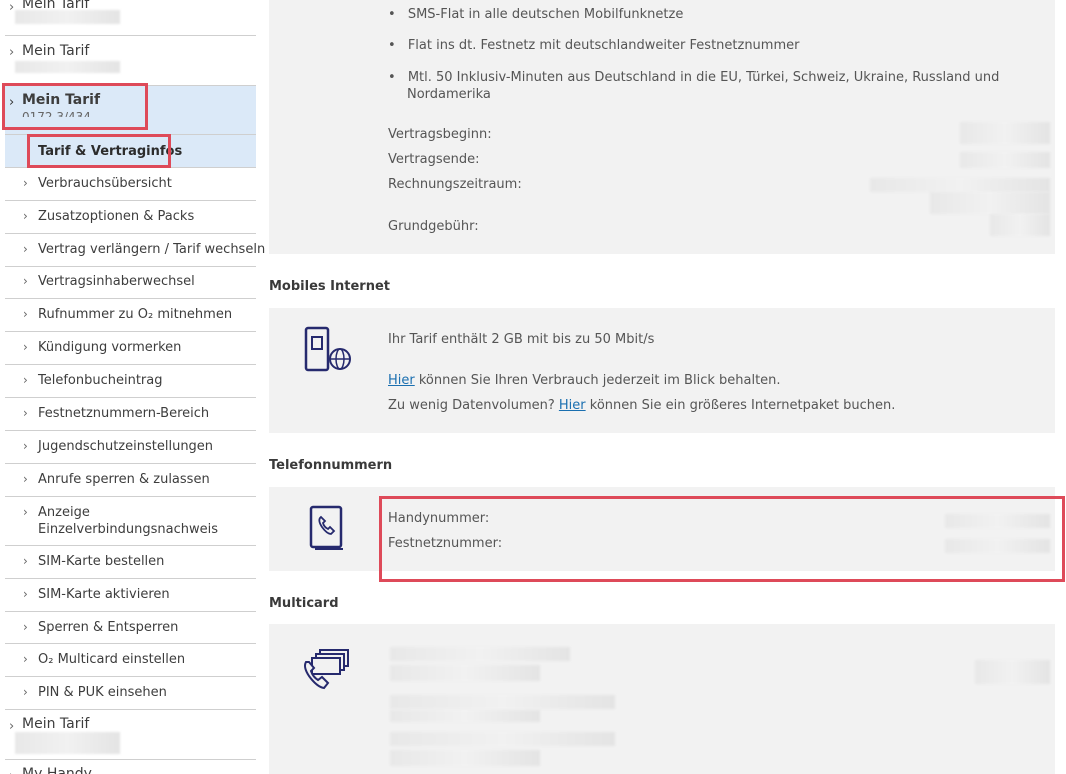 This screenshot has width=1066, height=774. I want to click on sidebar-subitem-telefonbucheintrag: › Telefonbucheintrag, so click(130, 381).